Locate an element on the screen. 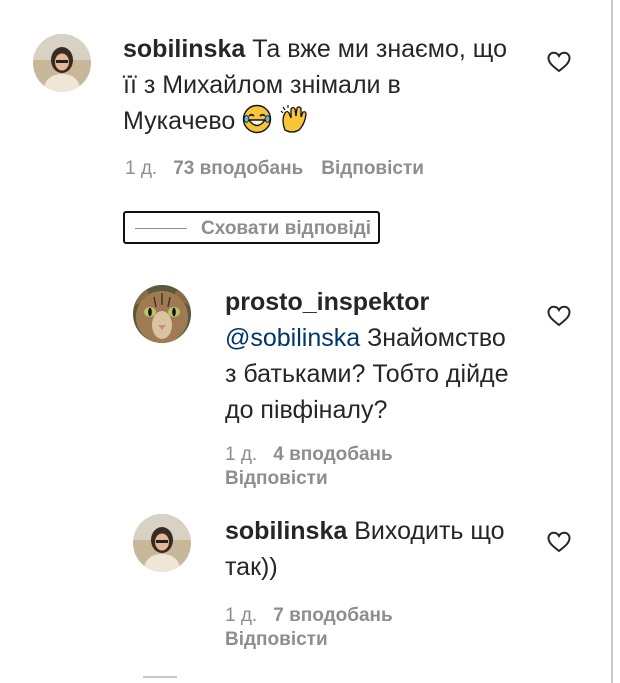 This screenshot has height=683, width=620. comment-text: Мукачево is located at coordinates (179, 121).